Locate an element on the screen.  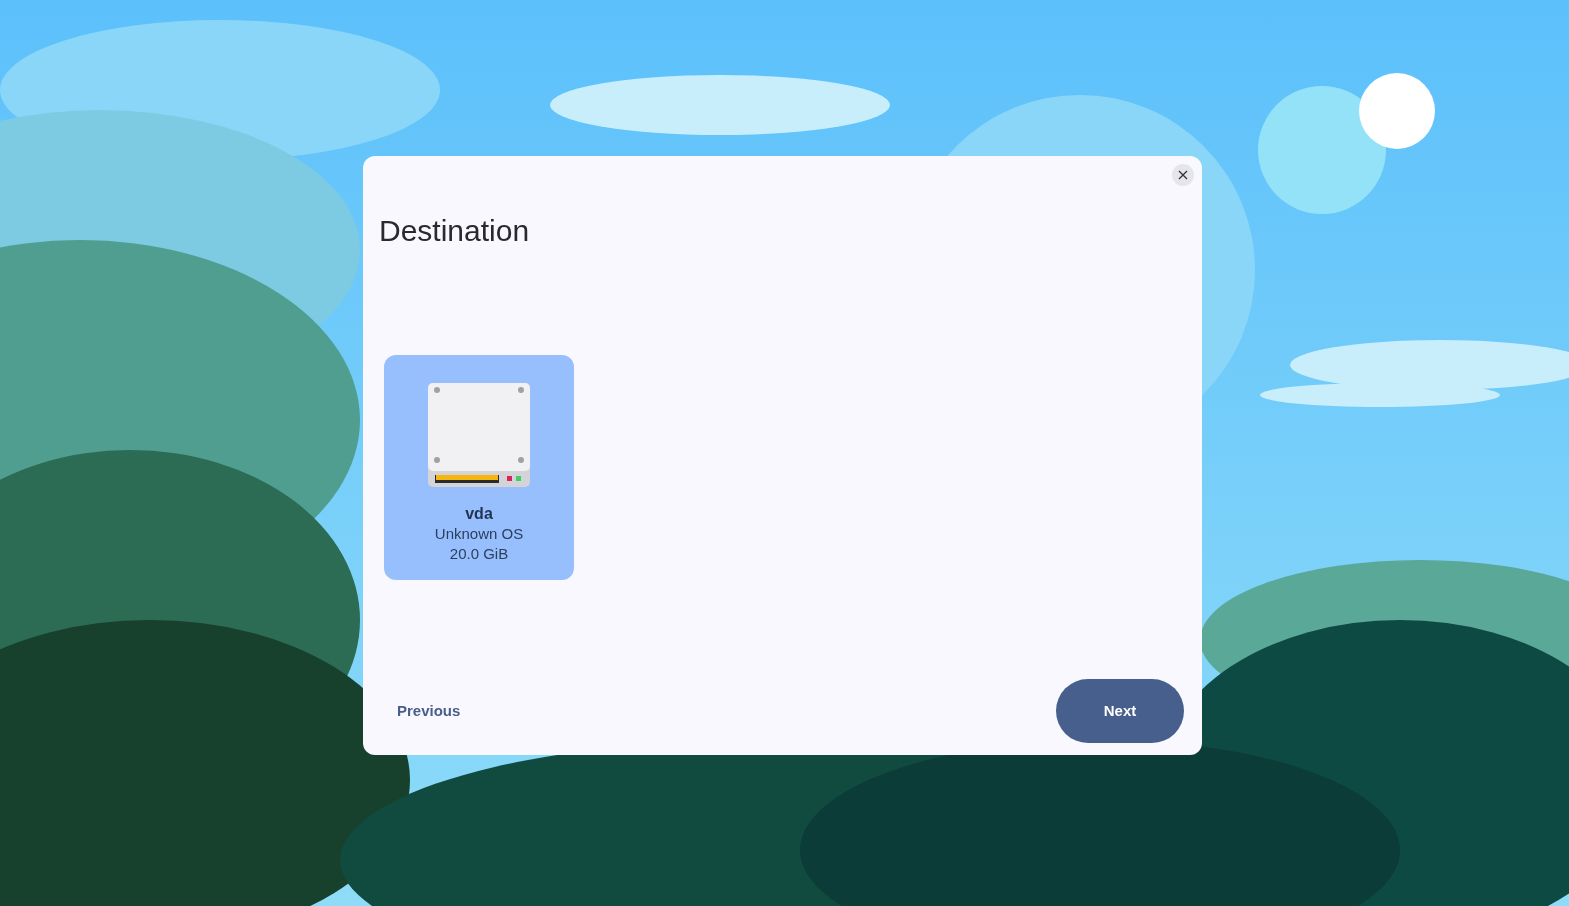
next-button: Next is located at coordinates (1120, 711).